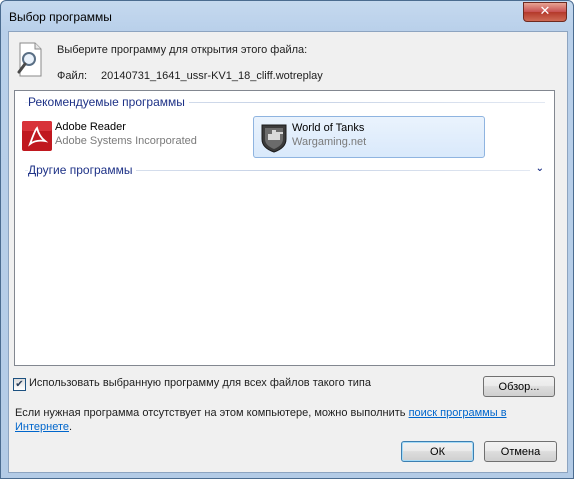 This screenshot has height=479, width=574. What do you see at coordinates (437, 451) in the screenshot?
I see `ok-button: ОК` at bounding box center [437, 451].